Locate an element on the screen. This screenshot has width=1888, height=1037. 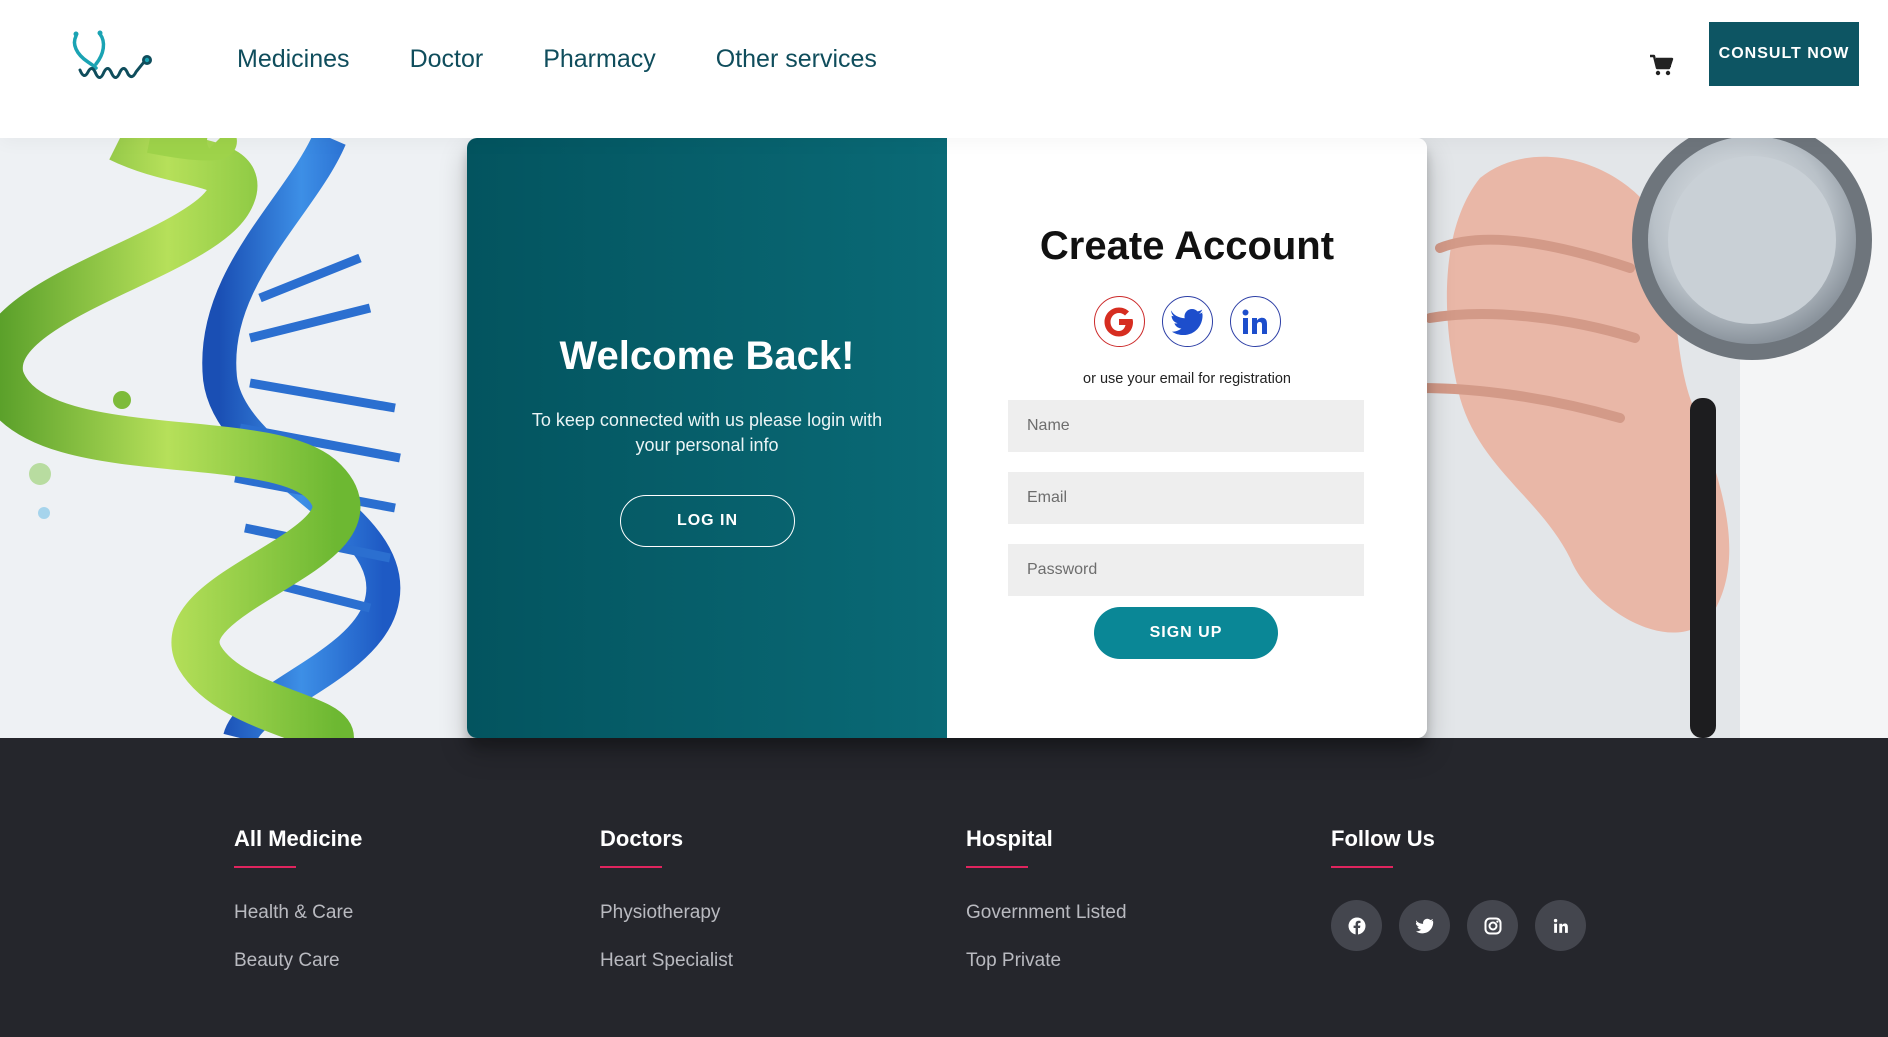
nav-doctor: Doctor is located at coordinates (447, 59).